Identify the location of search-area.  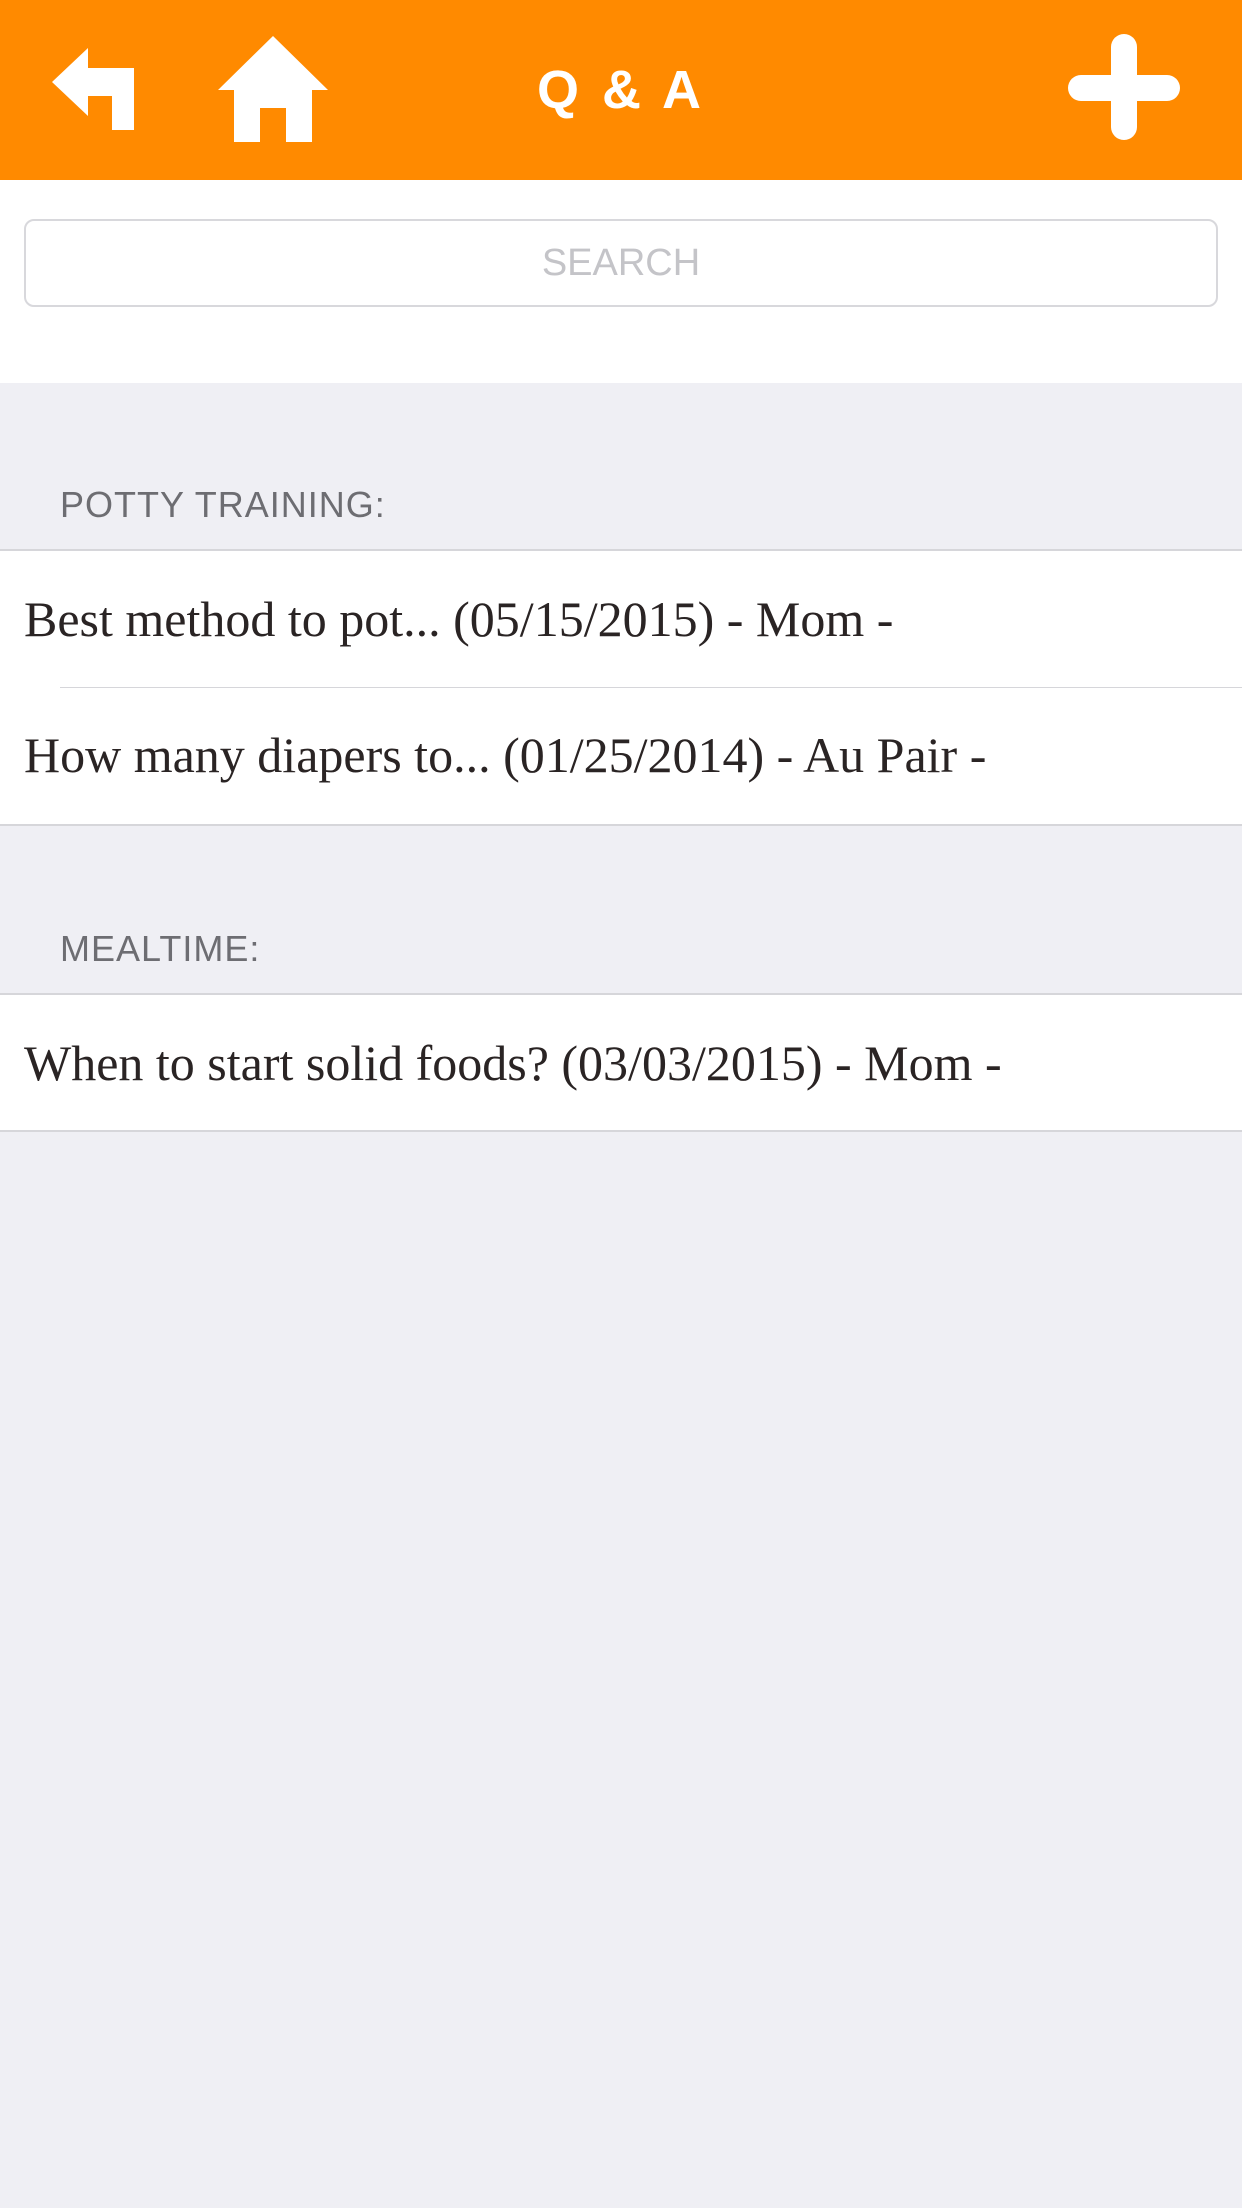
(621, 281).